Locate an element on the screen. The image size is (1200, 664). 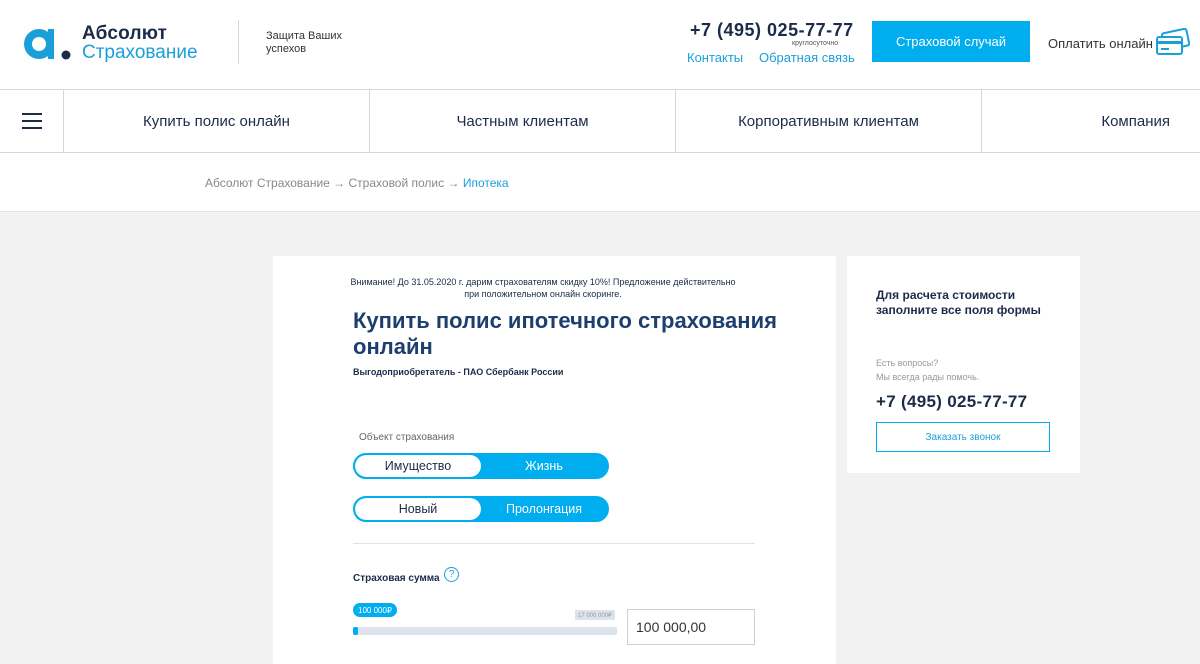
slider-current-badge: 100 000₽ is located at coordinates (375, 610).